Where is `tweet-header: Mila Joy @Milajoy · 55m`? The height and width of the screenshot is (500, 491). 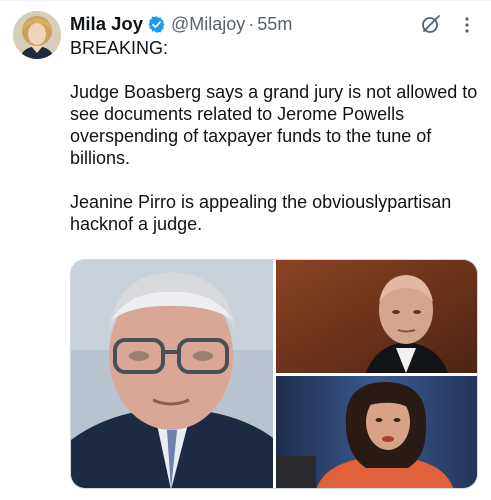
tweet-header: Mila Joy @Milajoy · 55m is located at coordinates (181, 24).